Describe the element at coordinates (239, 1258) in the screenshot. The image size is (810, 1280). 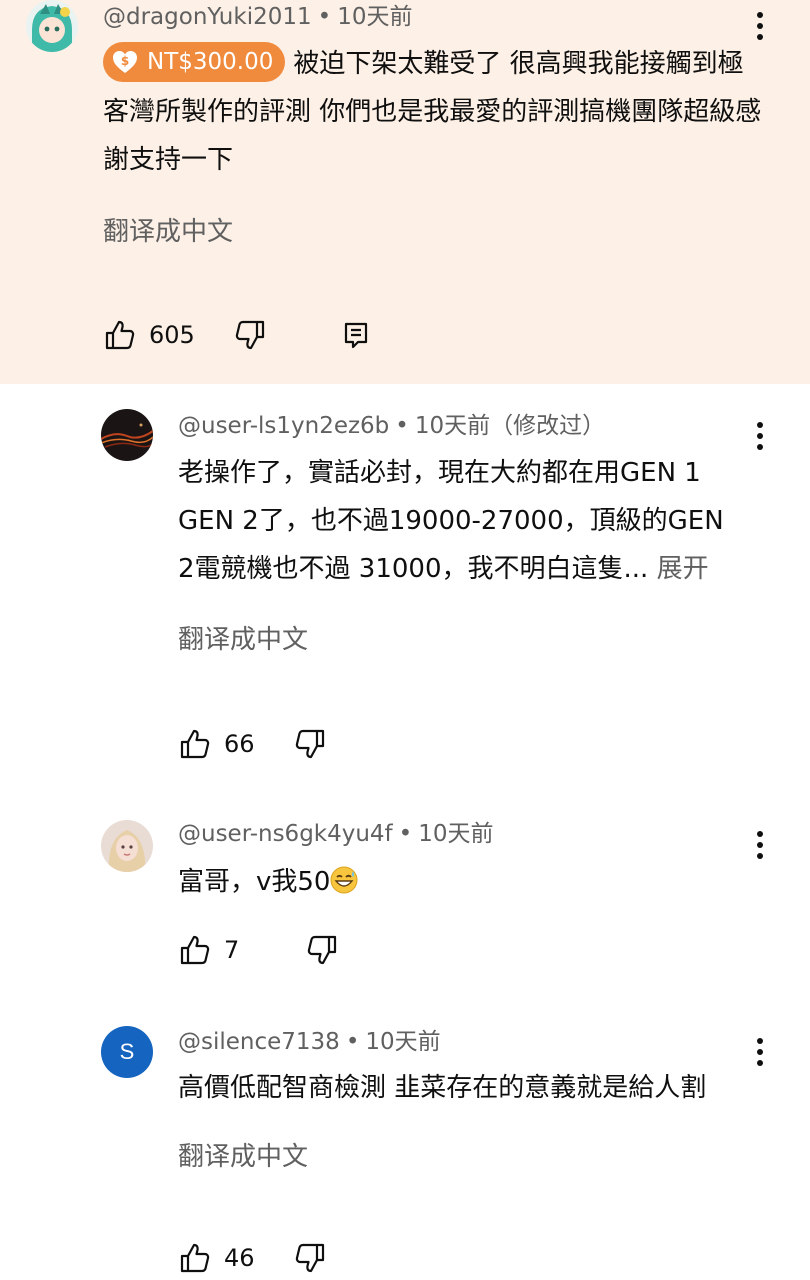
I see `like-count: 46` at that location.